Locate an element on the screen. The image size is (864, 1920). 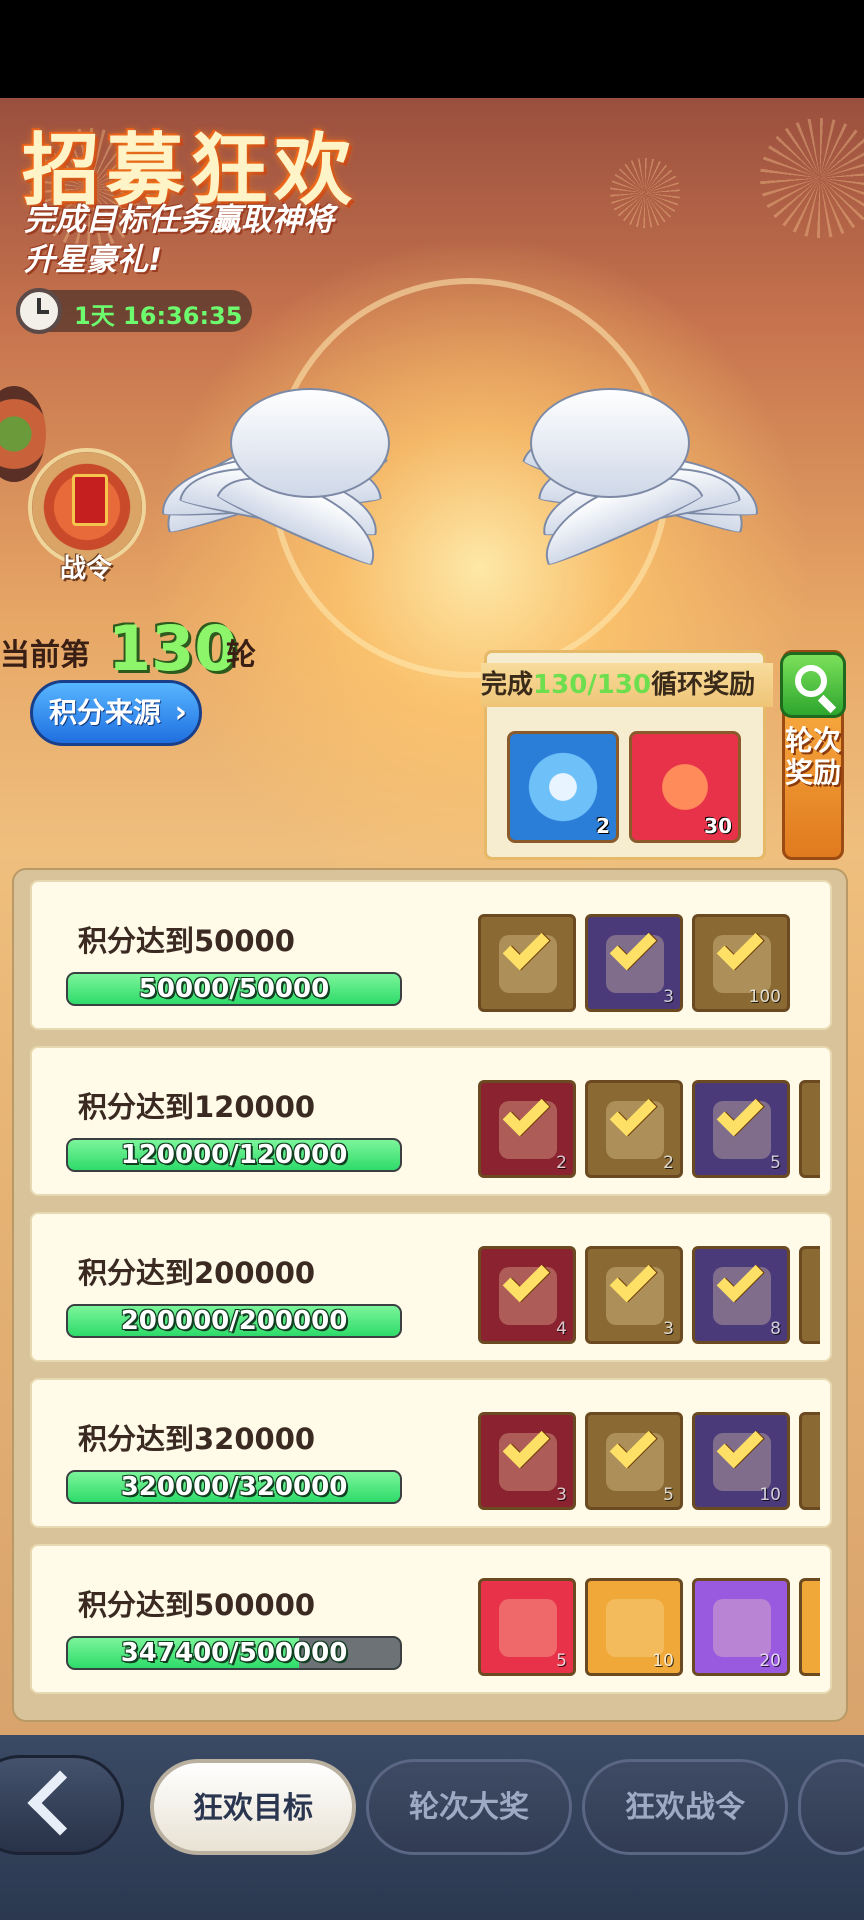
task-card: 积分达到200000 200000/200000 4 3 8 is located at coordinates (431, 1287).